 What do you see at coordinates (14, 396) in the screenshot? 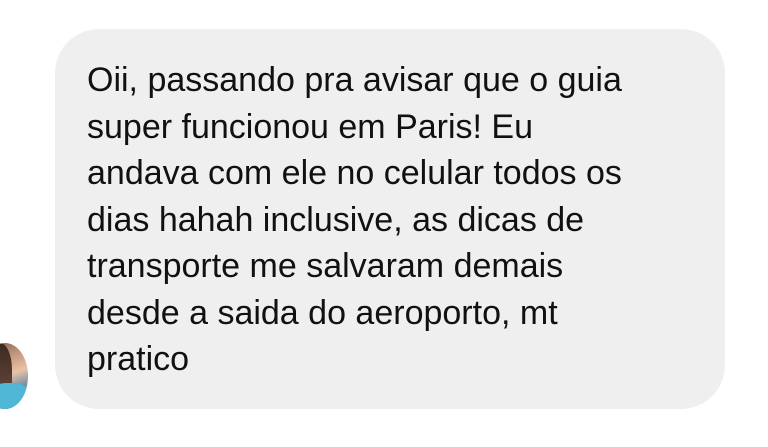
I see `avatar-shirt-shape` at bounding box center [14, 396].